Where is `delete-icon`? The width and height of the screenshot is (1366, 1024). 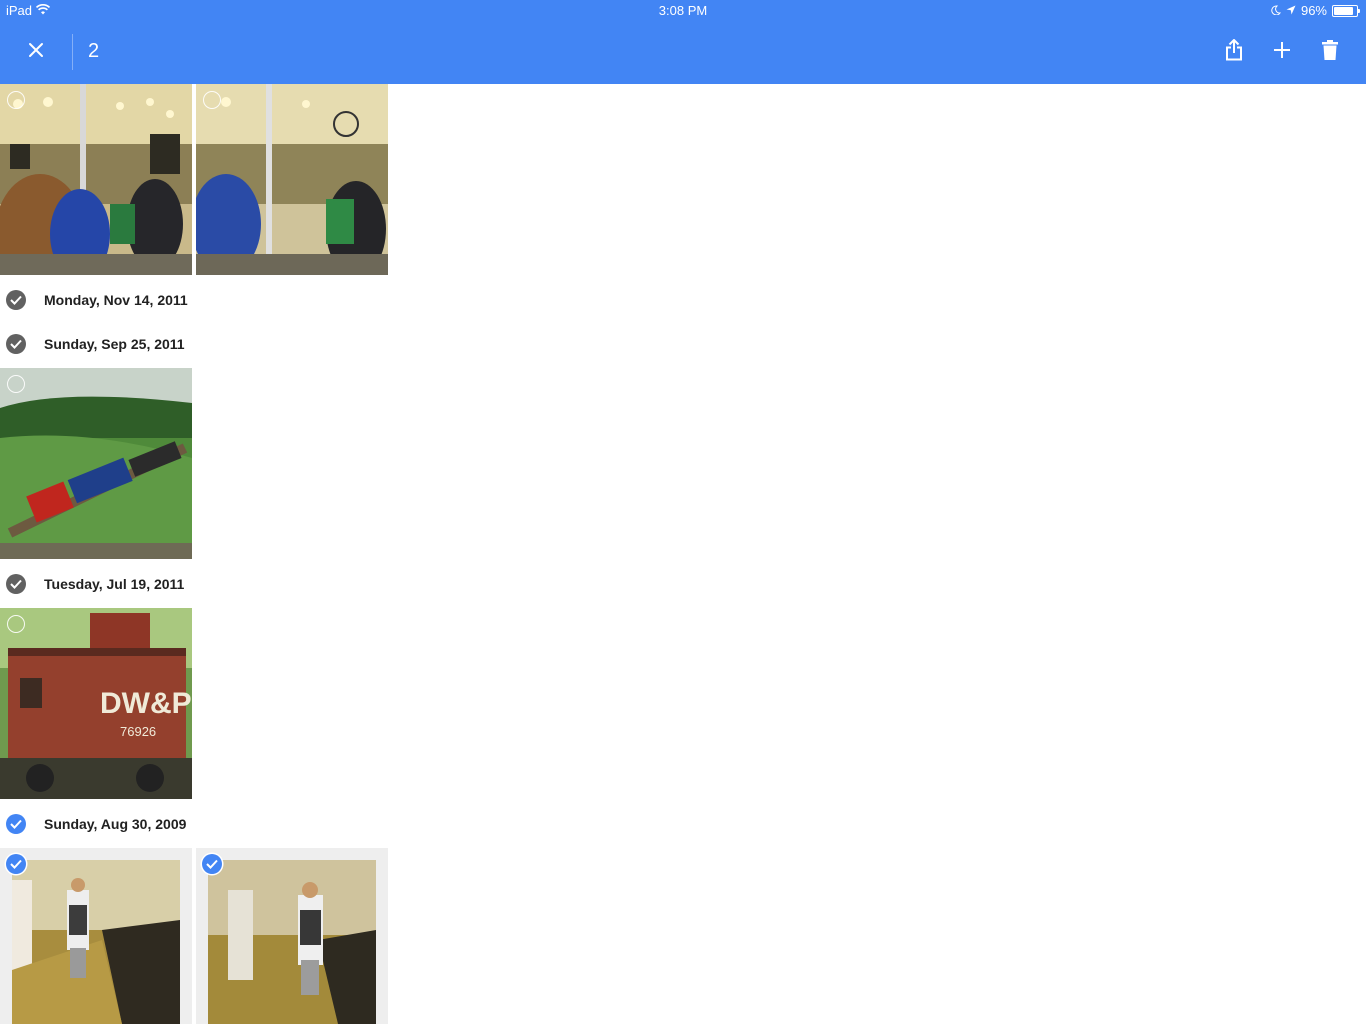
delete-icon is located at coordinates (1330, 52).